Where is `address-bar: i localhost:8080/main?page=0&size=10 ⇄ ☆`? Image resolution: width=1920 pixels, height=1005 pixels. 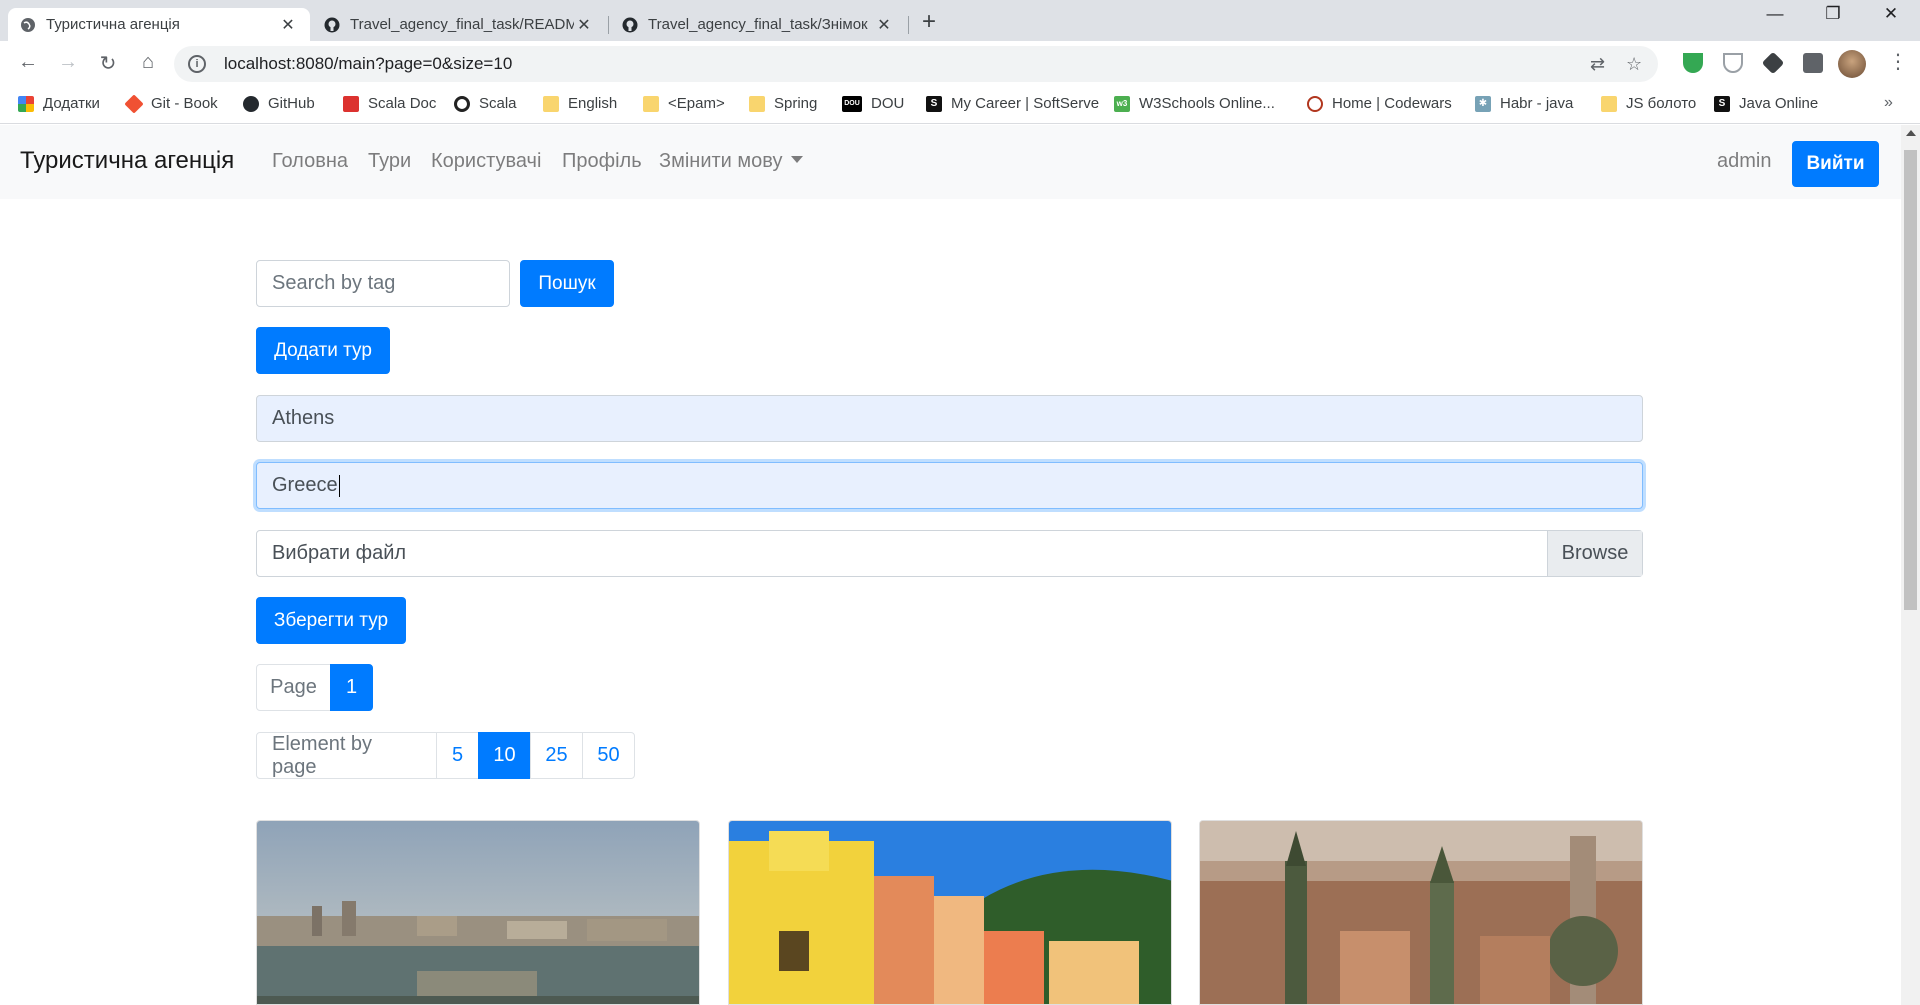 address-bar: i localhost:8080/main?page=0&size=10 ⇄ ☆ is located at coordinates (916, 64).